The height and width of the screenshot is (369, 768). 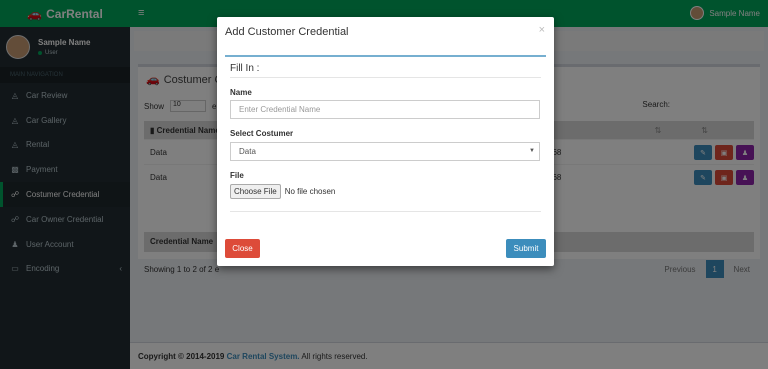 I want to click on modal-title: Add Customer Credential, so click(x=287, y=32).